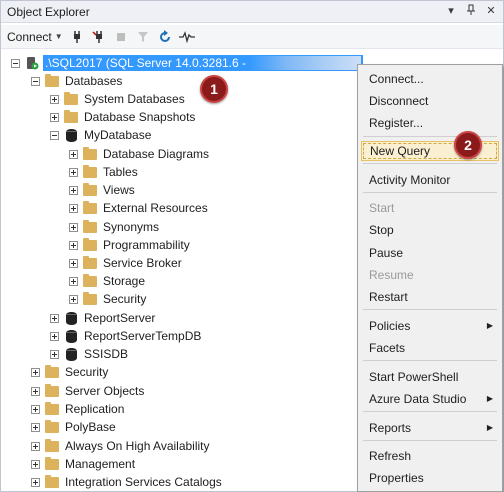  Describe the element at coordinates (69, 372) in the screenshot. I see `tree-node-security: Security` at that location.